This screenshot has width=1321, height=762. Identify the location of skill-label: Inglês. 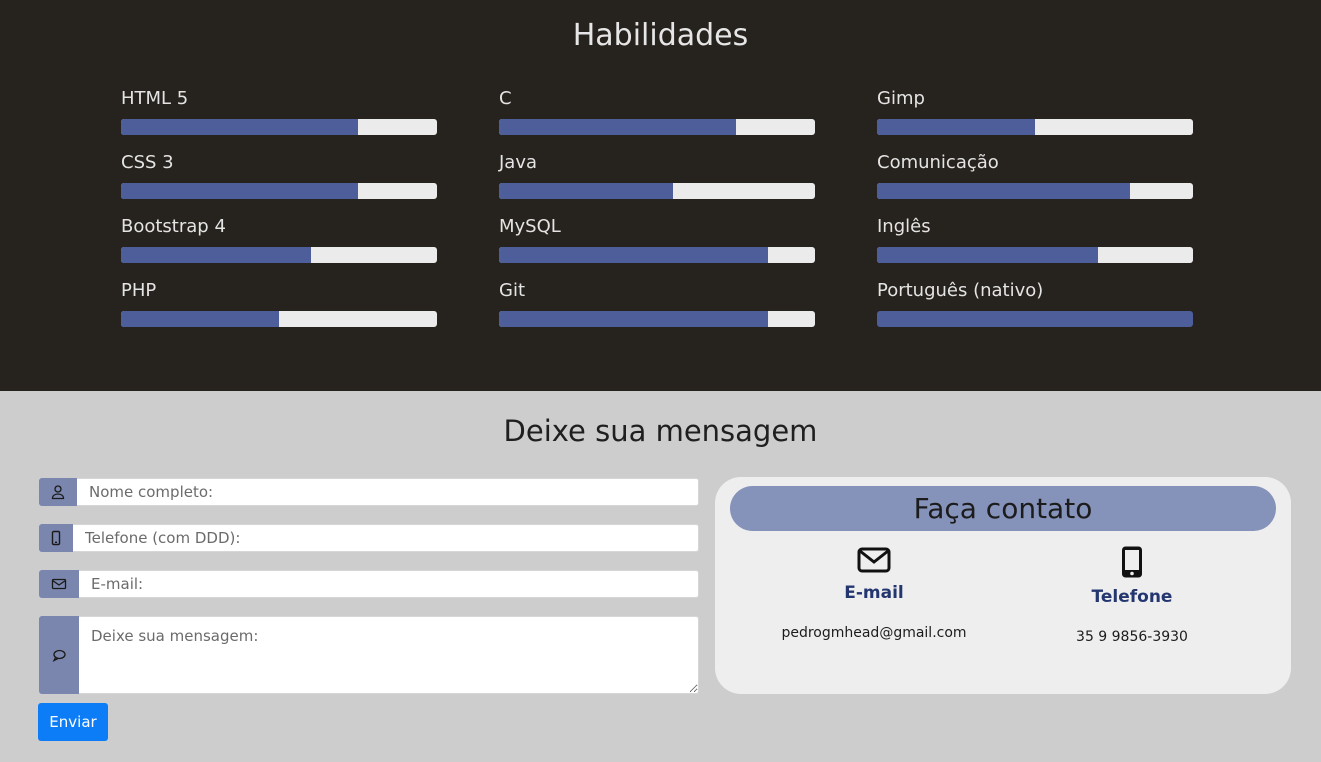
(904, 226).